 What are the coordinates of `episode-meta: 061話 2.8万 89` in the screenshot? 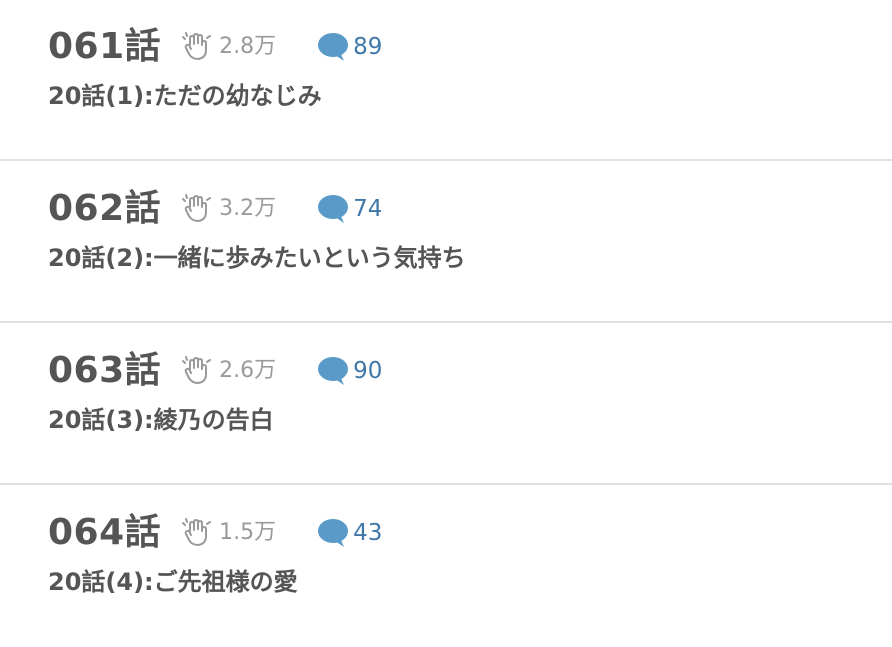 It's located at (215, 47).